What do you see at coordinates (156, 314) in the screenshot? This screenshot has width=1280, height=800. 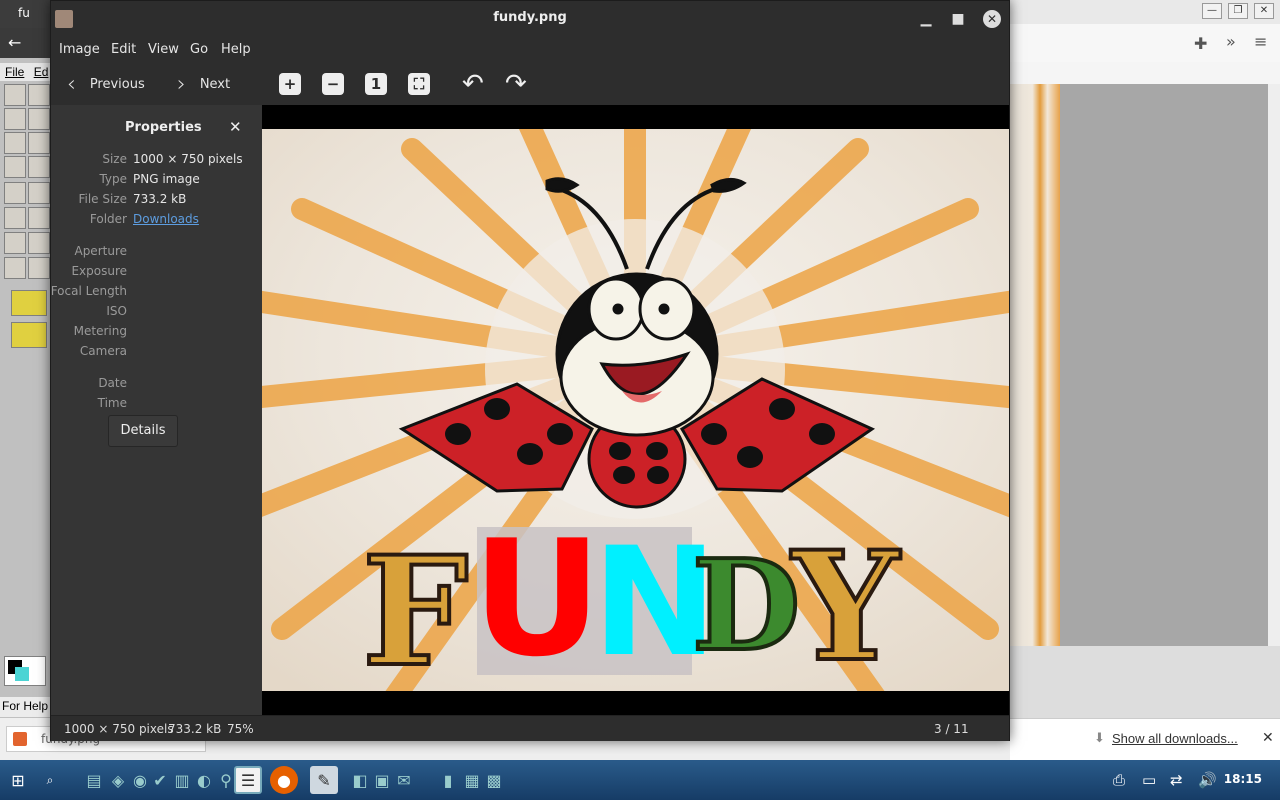 I see `property-row: ISO` at bounding box center [156, 314].